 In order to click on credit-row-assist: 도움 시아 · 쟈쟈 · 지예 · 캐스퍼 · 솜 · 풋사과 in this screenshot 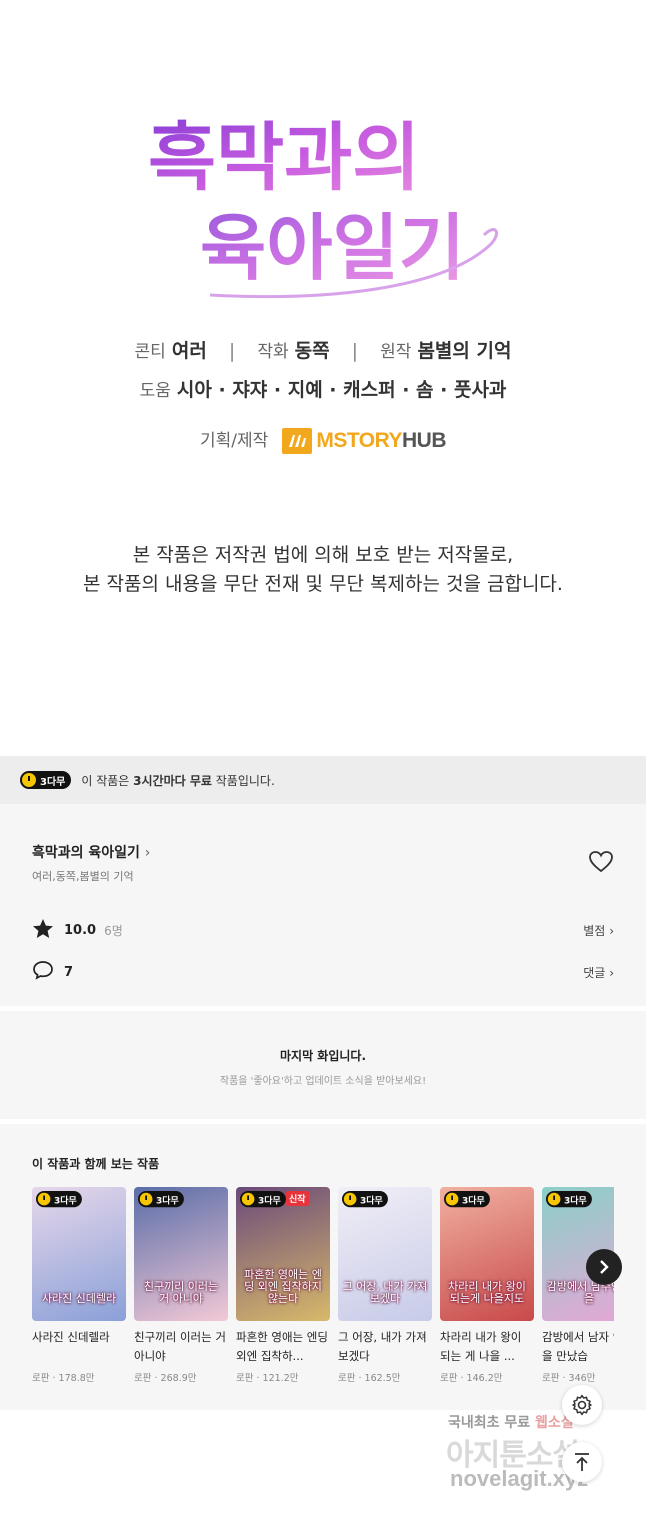, I will do `click(323, 388)`.